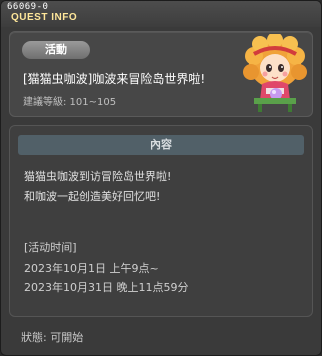 This screenshot has height=356, width=322. What do you see at coordinates (50, 247) in the screenshot?
I see `event-time-label: [活动时间]` at bounding box center [50, 247].